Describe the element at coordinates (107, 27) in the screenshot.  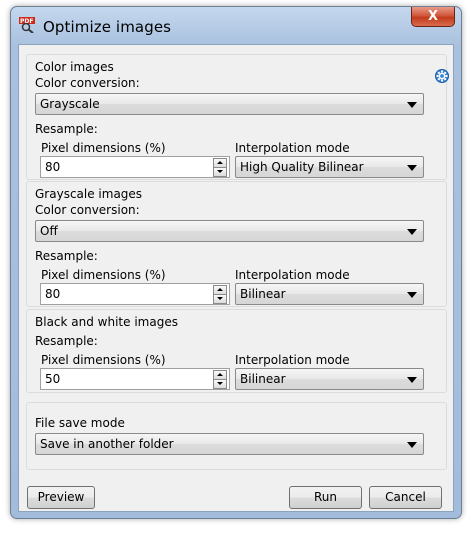
I see `window-title: Optimize images` at that location.